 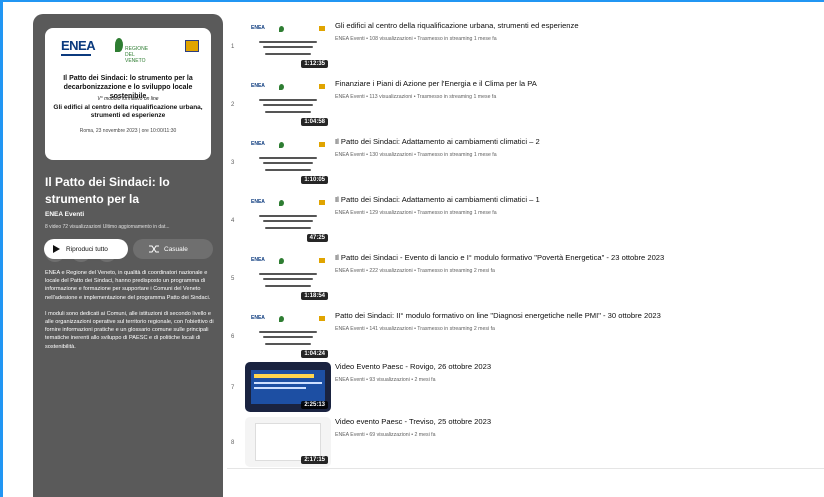 I want to click on cover-logos: ENEA REGIONE DEL VENETO, so click(x=128, y=51).